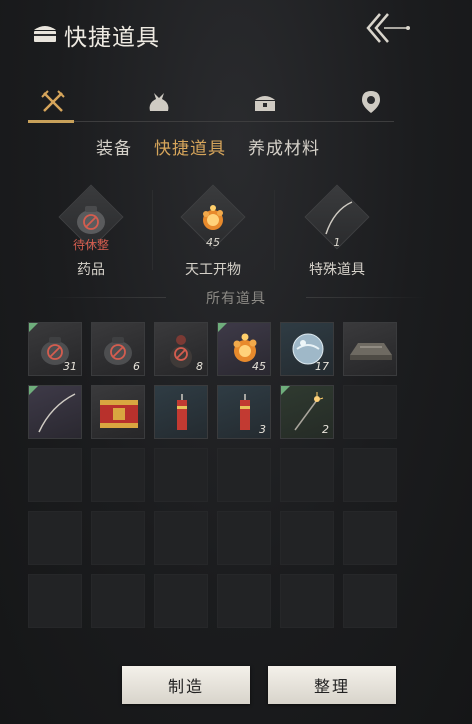 Image resolution: width=472 pixels, height=724 pixels. What do you see at coordinates (70, 366) in the screenshot?
I see `item-count: 31` at bounding box center [70, 366].